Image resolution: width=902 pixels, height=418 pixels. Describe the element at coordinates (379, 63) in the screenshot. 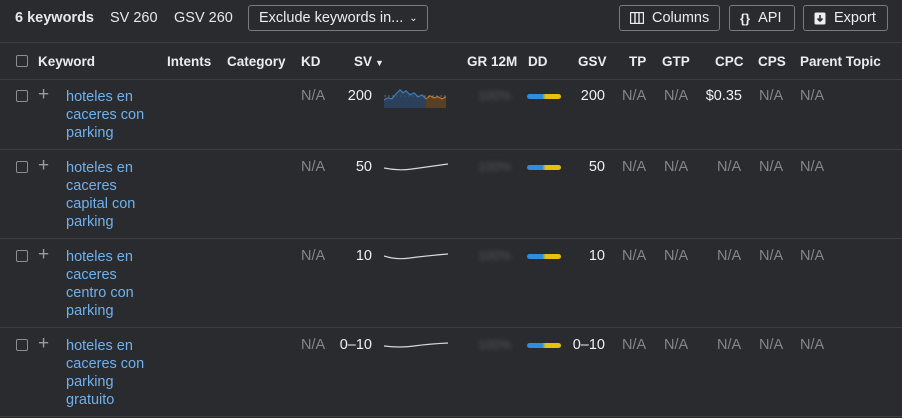

I see `sort-down-icon: ▼` at that location.